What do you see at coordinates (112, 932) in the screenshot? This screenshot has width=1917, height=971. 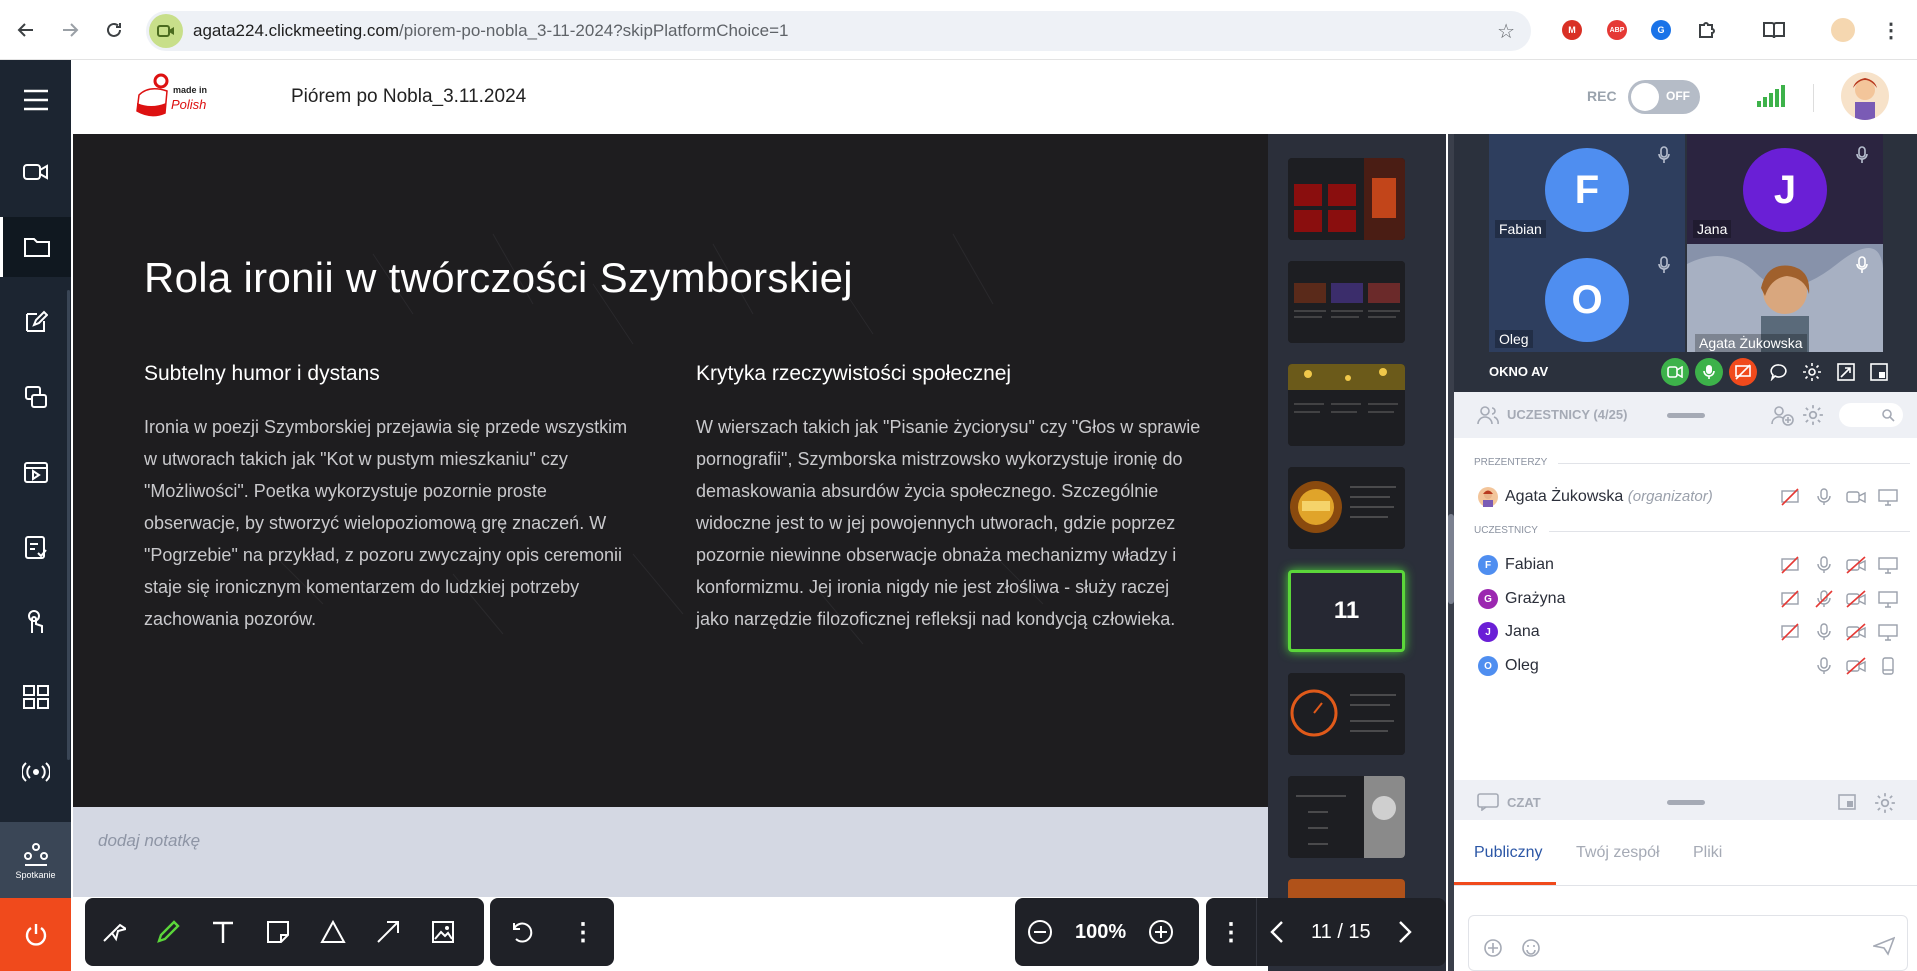 I see `pointer-tool-button` at bounding box center [112, 932].